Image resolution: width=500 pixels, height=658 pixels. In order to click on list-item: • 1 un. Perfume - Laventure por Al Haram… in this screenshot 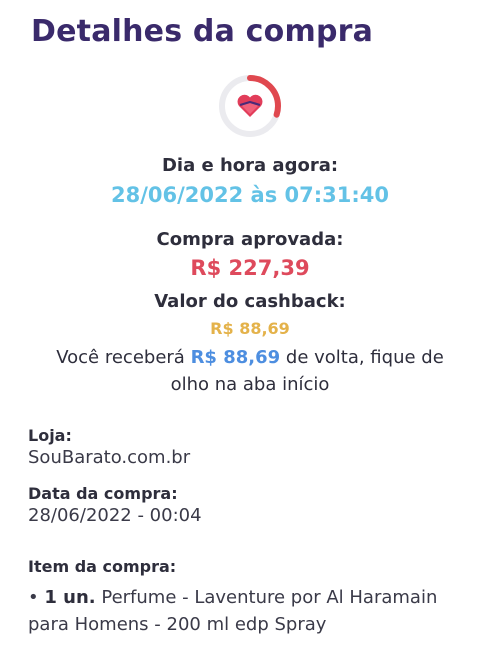, I will do `click(253, 611)`.